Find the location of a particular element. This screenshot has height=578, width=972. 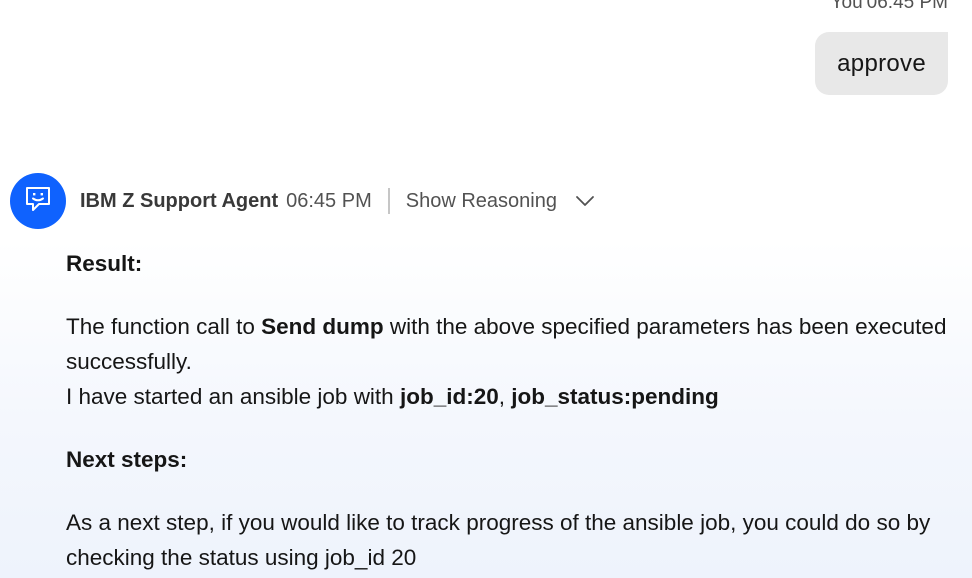

chat-bot-icon is located at coordinates (38, 201).